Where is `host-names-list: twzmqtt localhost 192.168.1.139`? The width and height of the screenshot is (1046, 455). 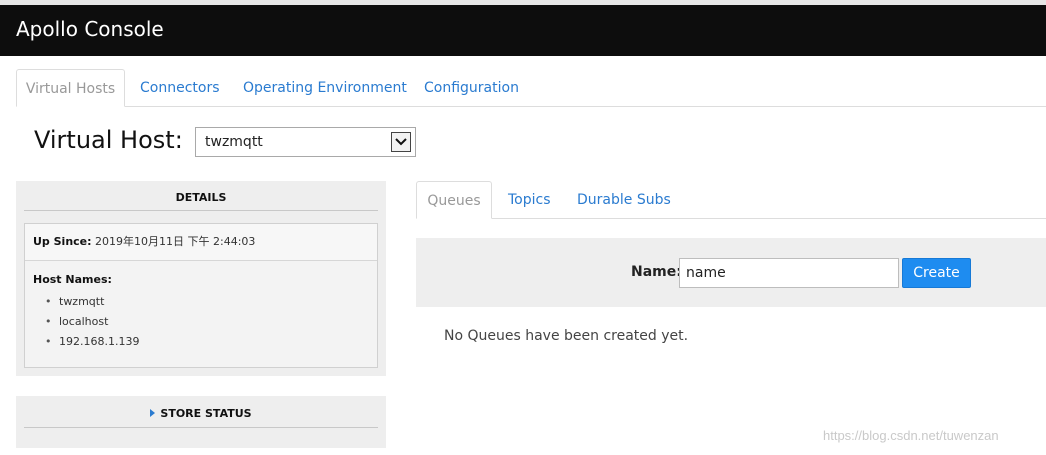 host-names-list: twzmqtt localhost 192.168.1.139 is located at coordinates (92, 322).